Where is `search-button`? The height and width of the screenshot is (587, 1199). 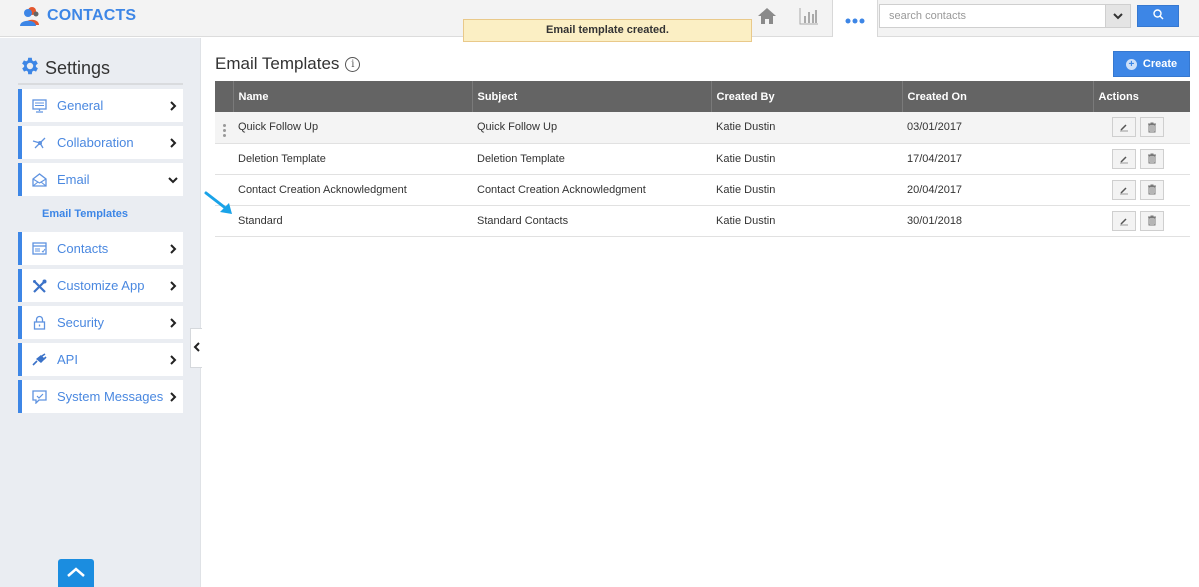
search-button is located at coordinates (1158, 16).